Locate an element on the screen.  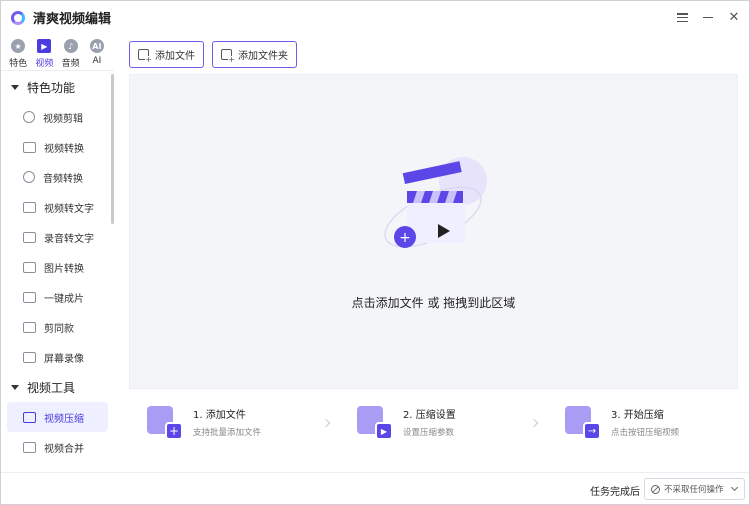
video-icon: ▶ is located at coordinates (44, 46).